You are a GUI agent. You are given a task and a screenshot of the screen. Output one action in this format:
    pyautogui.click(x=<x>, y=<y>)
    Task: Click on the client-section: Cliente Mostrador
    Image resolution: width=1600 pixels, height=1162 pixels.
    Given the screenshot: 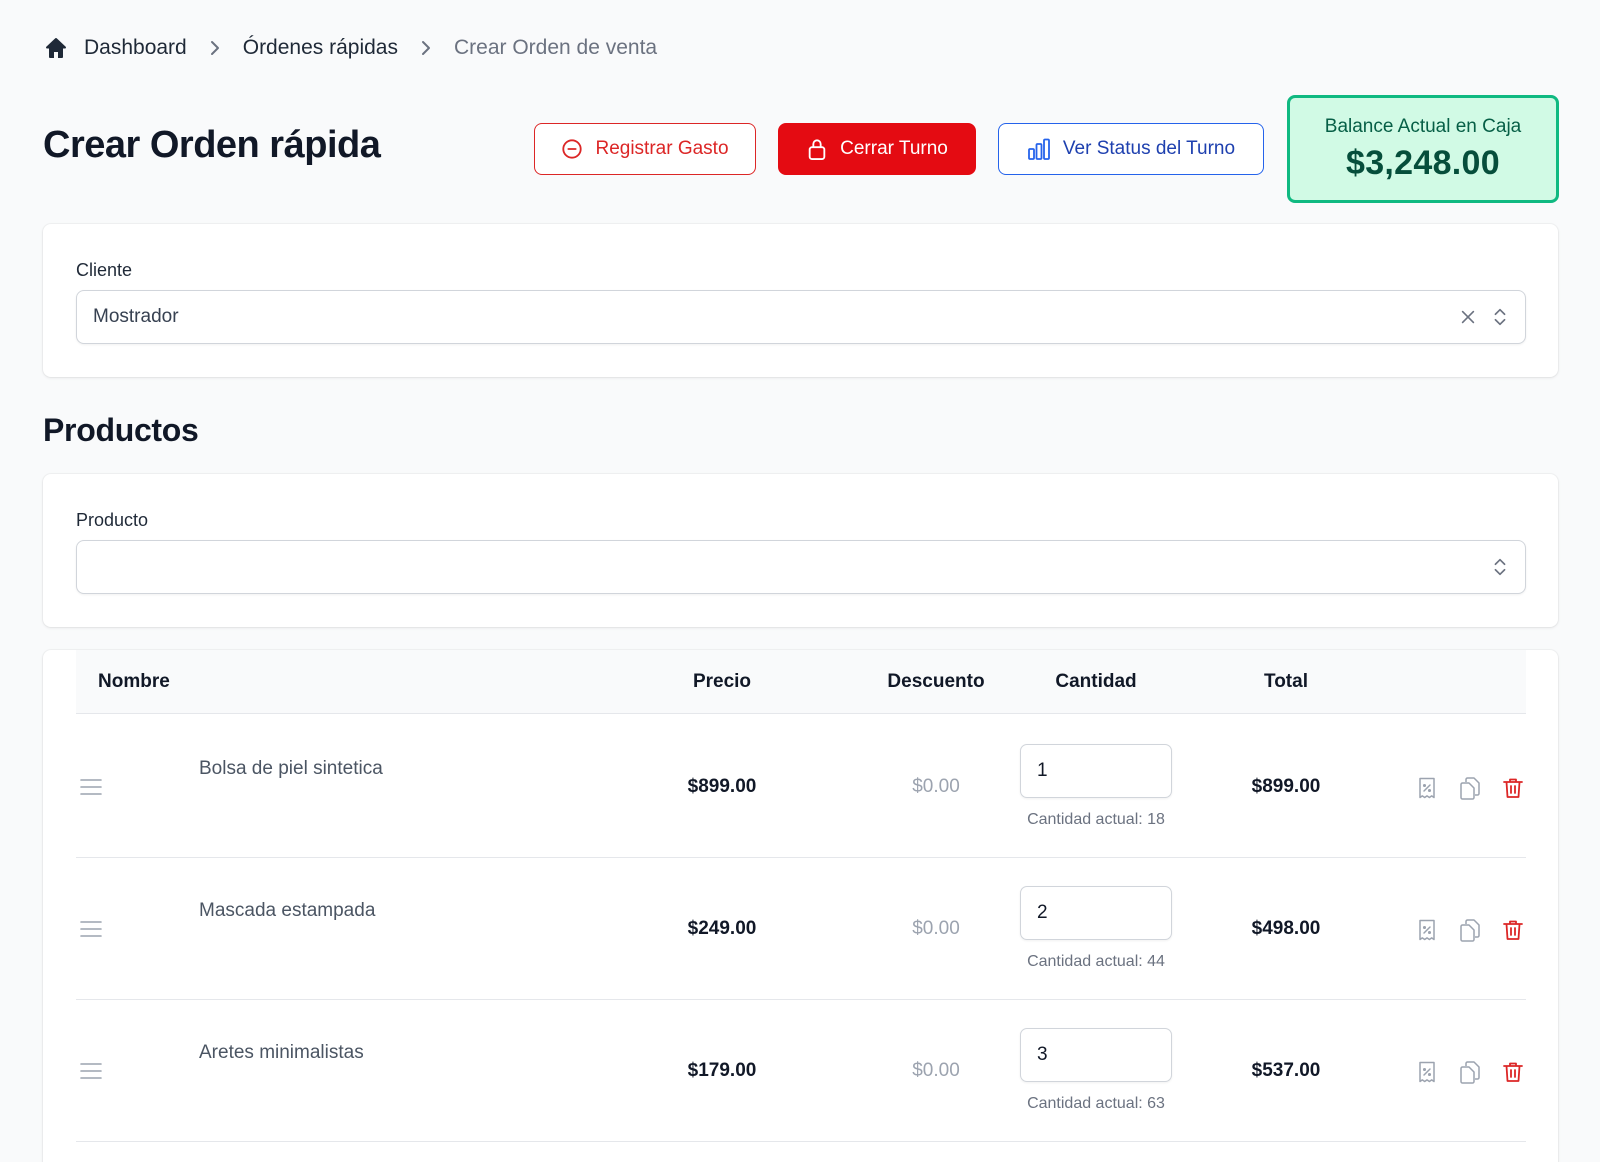 What is the action you would take?
    pyautogui.click(x=800, y=300)
    